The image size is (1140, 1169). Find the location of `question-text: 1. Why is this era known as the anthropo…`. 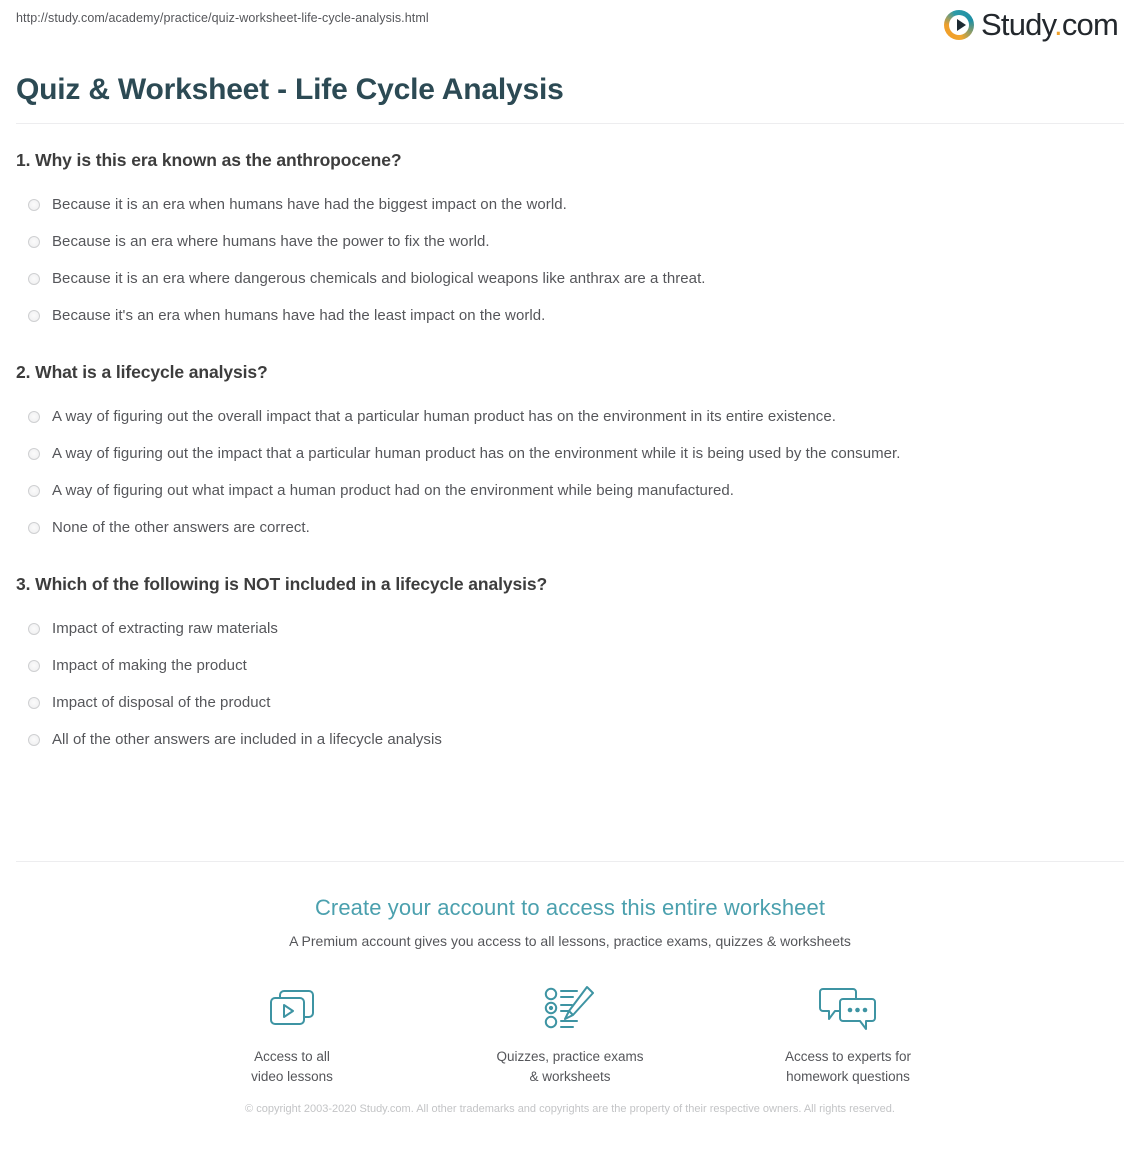

question-text: 1. Why is this era known as the anthropo… is located at coordinates (209, 160).